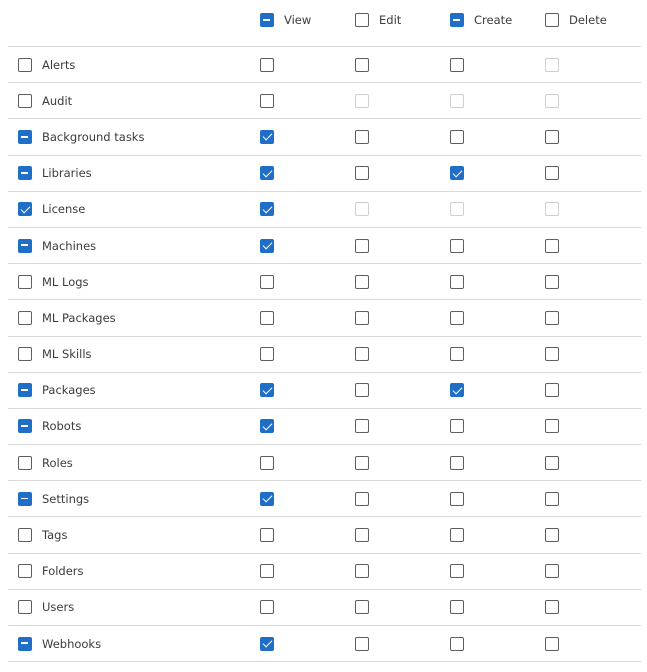  Describe the element at coordinates (46, 607) in the screenshot. I see `row-select-cell: Users` at that location.